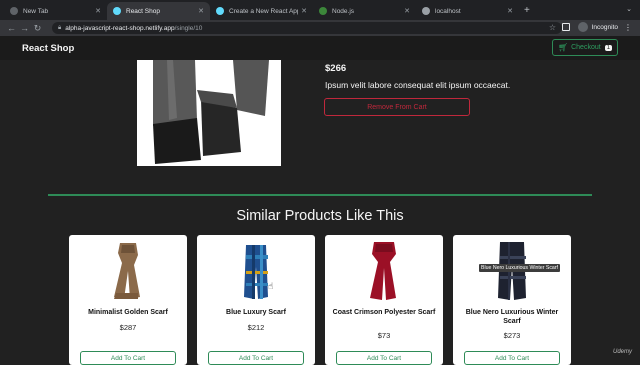  What do you see at coordinates (336, 68) in the screenshot?
I see `product-price: $266` at bounding box center [336, 68].